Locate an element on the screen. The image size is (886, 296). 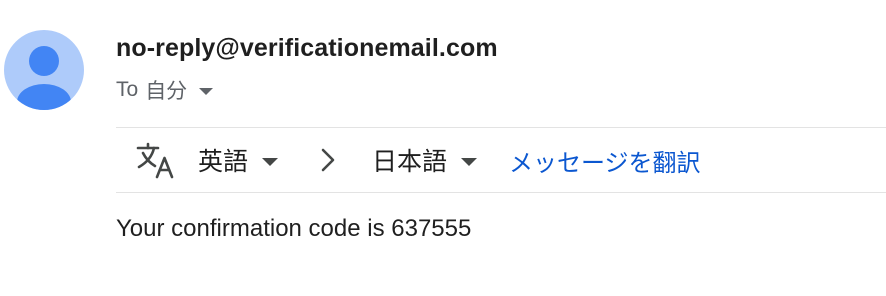
source-language-label: 英語 is located at coordinates (223, 162).